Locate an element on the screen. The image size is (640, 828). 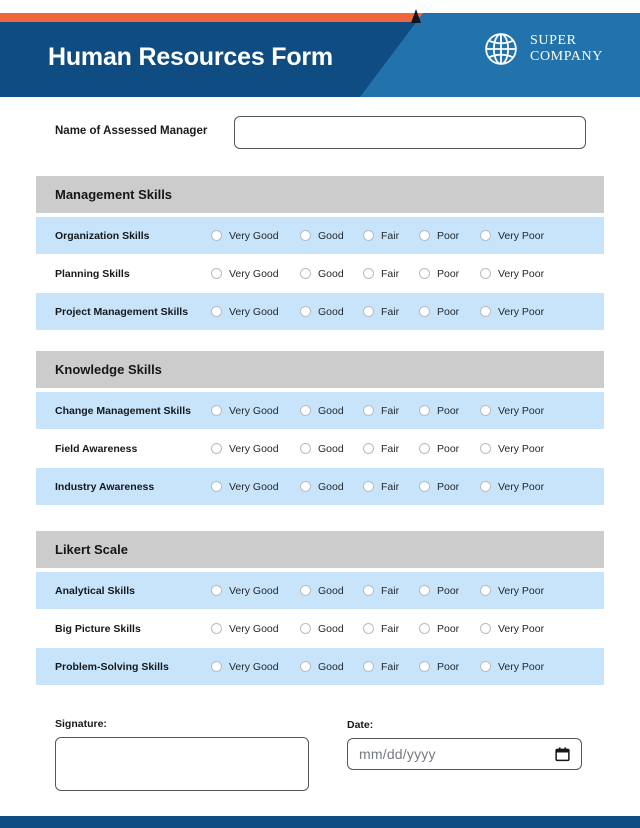
assessed-manager-input is located at coordinates (410, 132).